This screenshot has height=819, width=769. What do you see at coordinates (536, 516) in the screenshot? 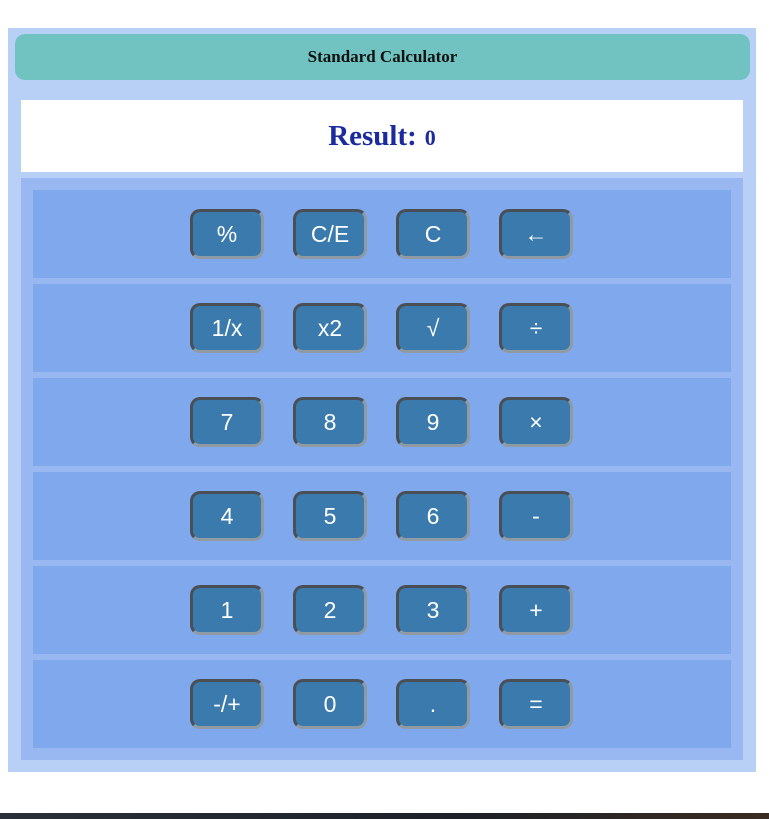
I see `subtract-button: -` at bounding box center [536, 516].